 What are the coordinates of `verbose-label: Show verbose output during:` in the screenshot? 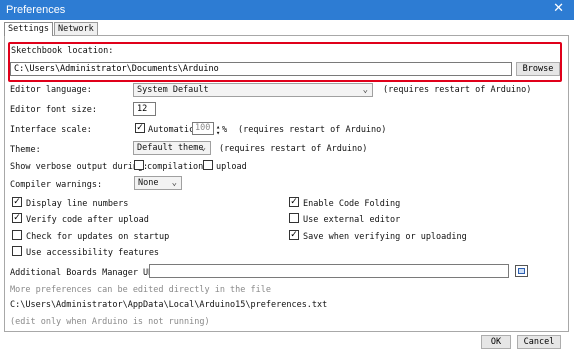 It's located at (79, 167).